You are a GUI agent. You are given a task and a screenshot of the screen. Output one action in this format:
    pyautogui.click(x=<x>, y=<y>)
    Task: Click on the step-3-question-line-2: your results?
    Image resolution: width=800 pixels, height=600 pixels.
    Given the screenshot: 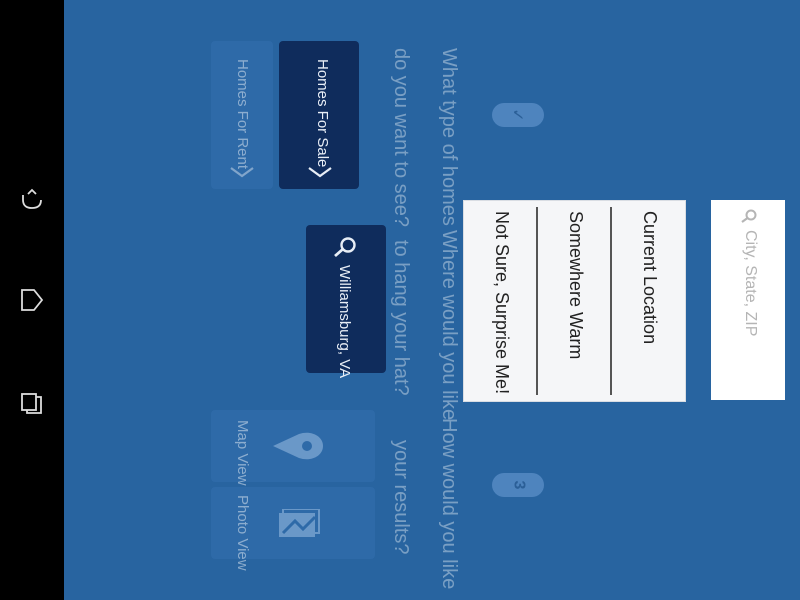 What is the action you would take?
    pyautogui.click(x=401, y=497)
    